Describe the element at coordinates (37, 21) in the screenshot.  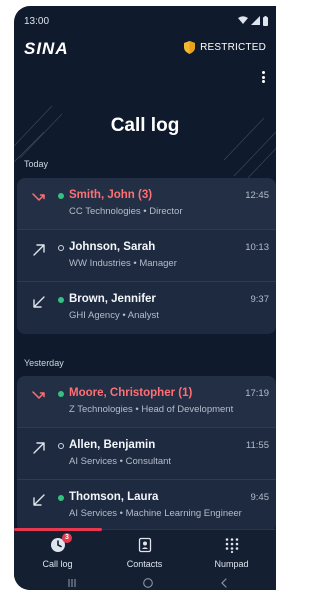
I see `status-time: 13:00` at that location.